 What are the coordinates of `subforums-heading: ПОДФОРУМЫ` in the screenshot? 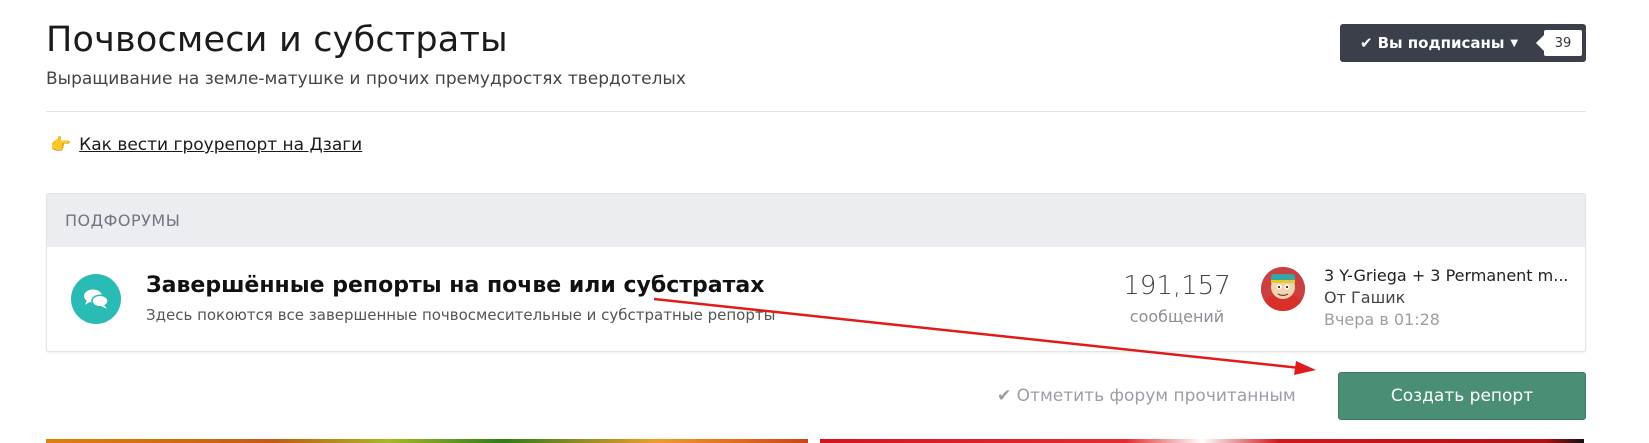 It's located at (816, 220).